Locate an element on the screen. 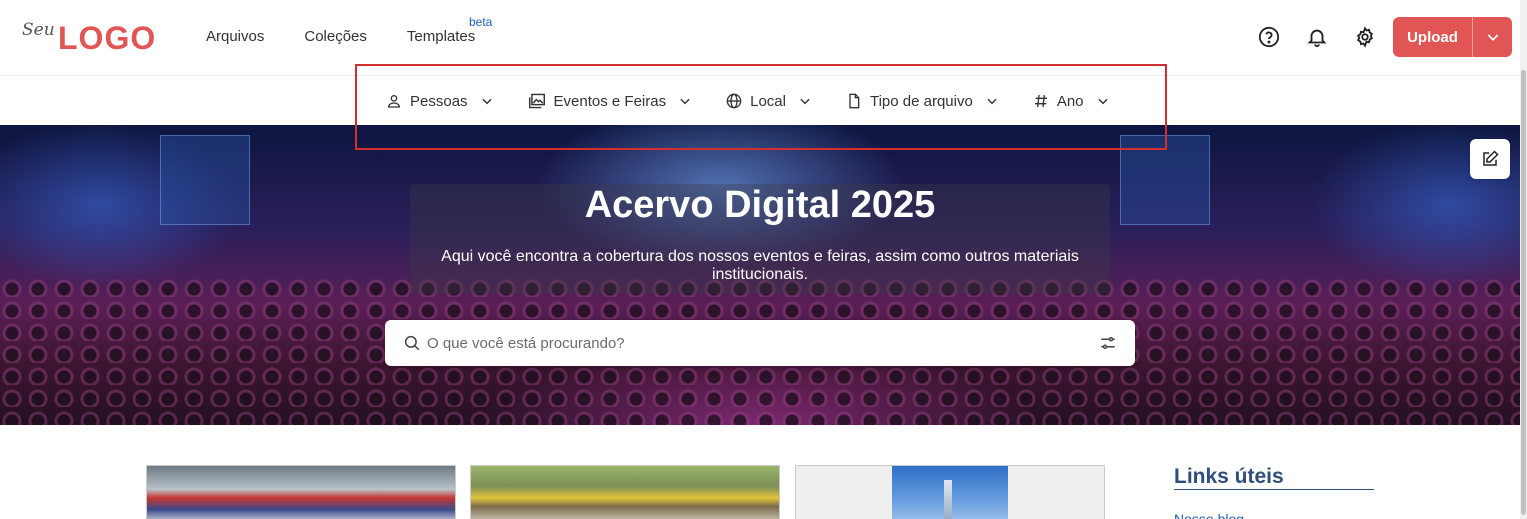 The image size is (1527, 519). globe-icon is located at coordinates (734, 101).